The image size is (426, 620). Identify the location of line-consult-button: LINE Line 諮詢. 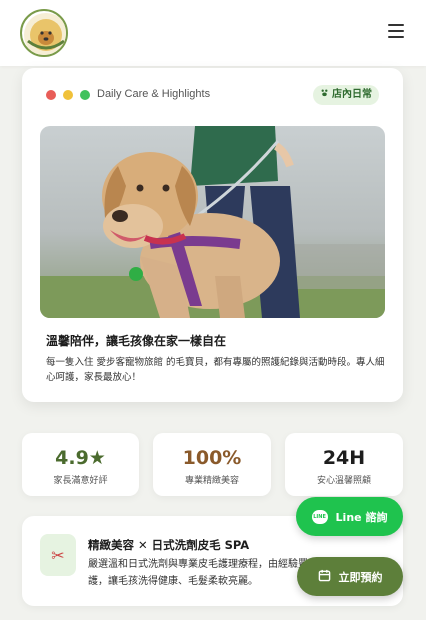
(349, 516).